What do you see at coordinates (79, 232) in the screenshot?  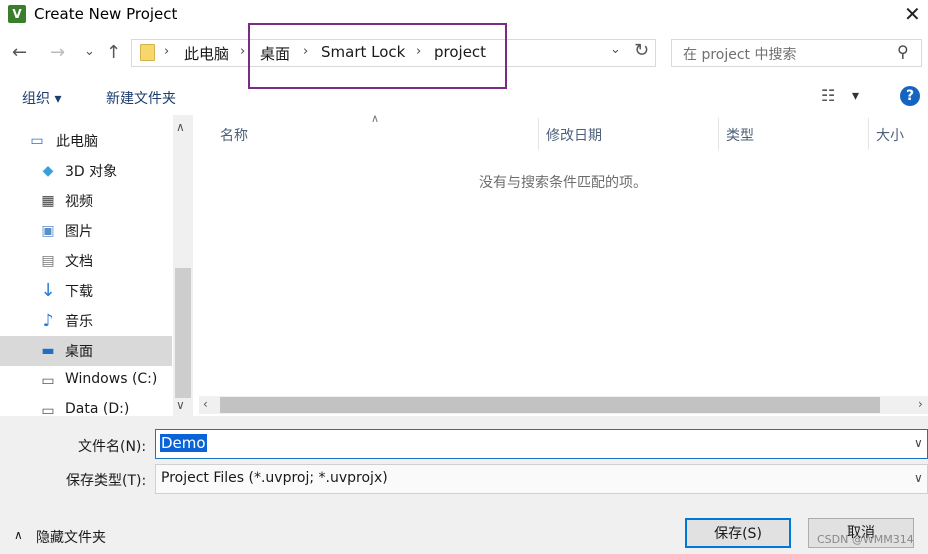 I see `nav-item-label: 图片` at bounding box center [79, 232].